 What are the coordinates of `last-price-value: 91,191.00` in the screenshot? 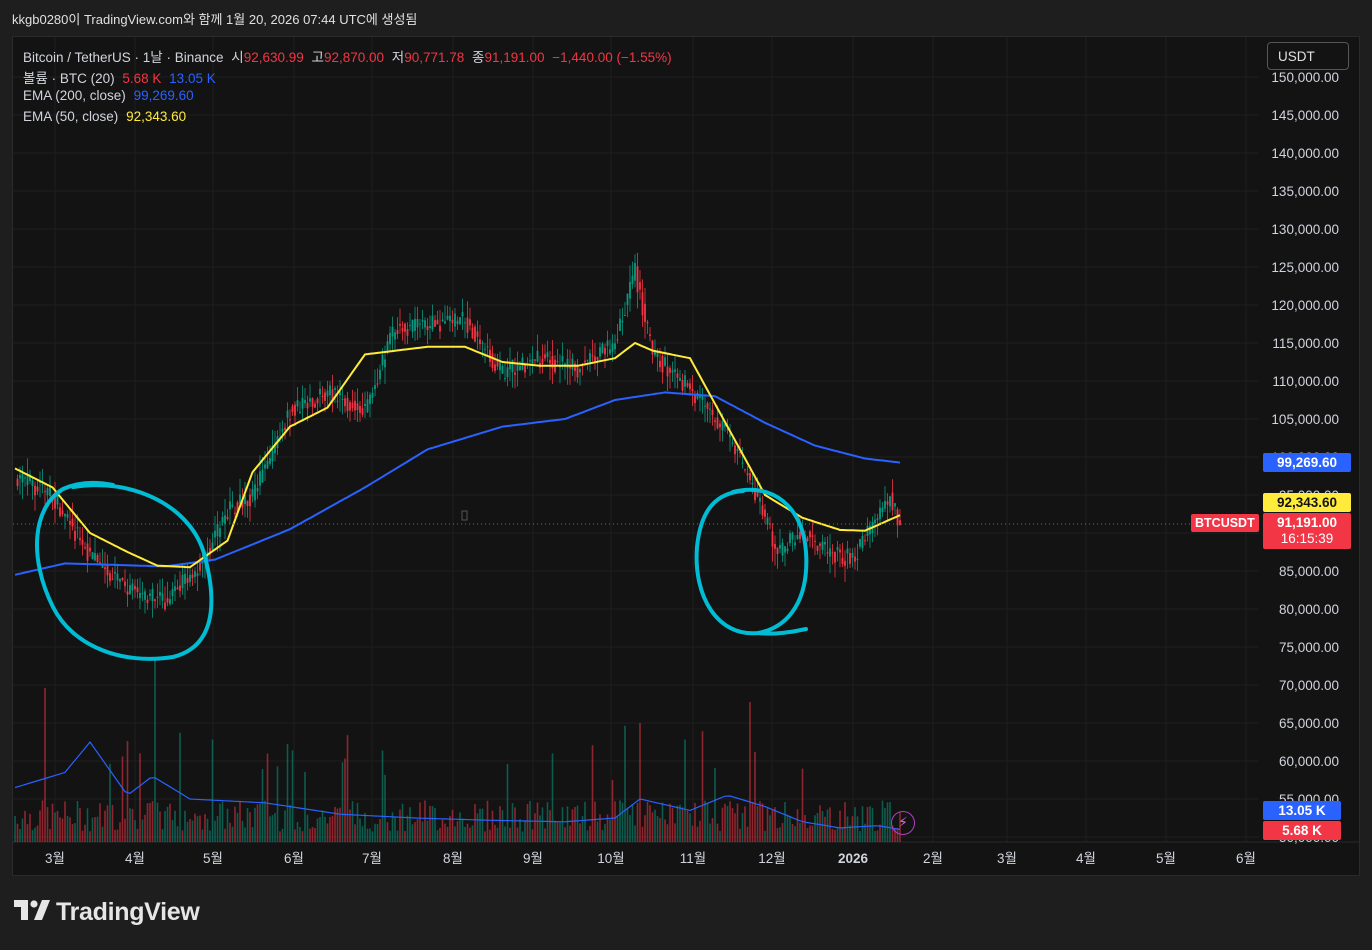 It's located at (1307, 522).